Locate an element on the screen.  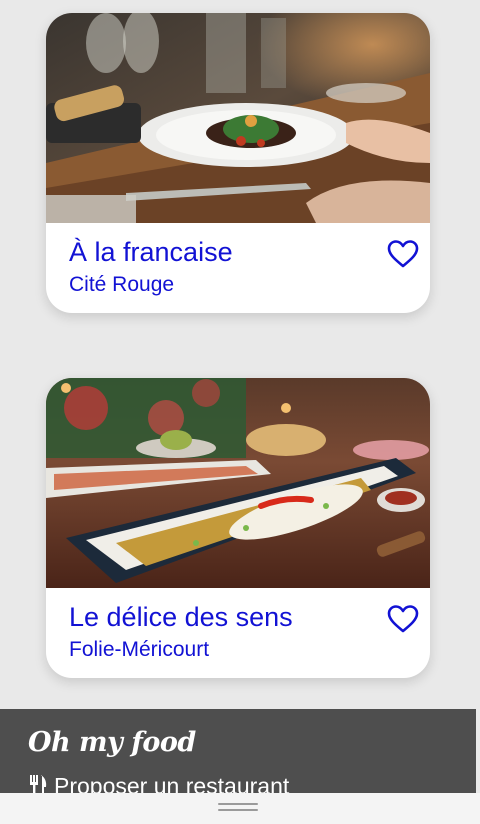
drag-handle-icon is located at coordinates (238, 808).